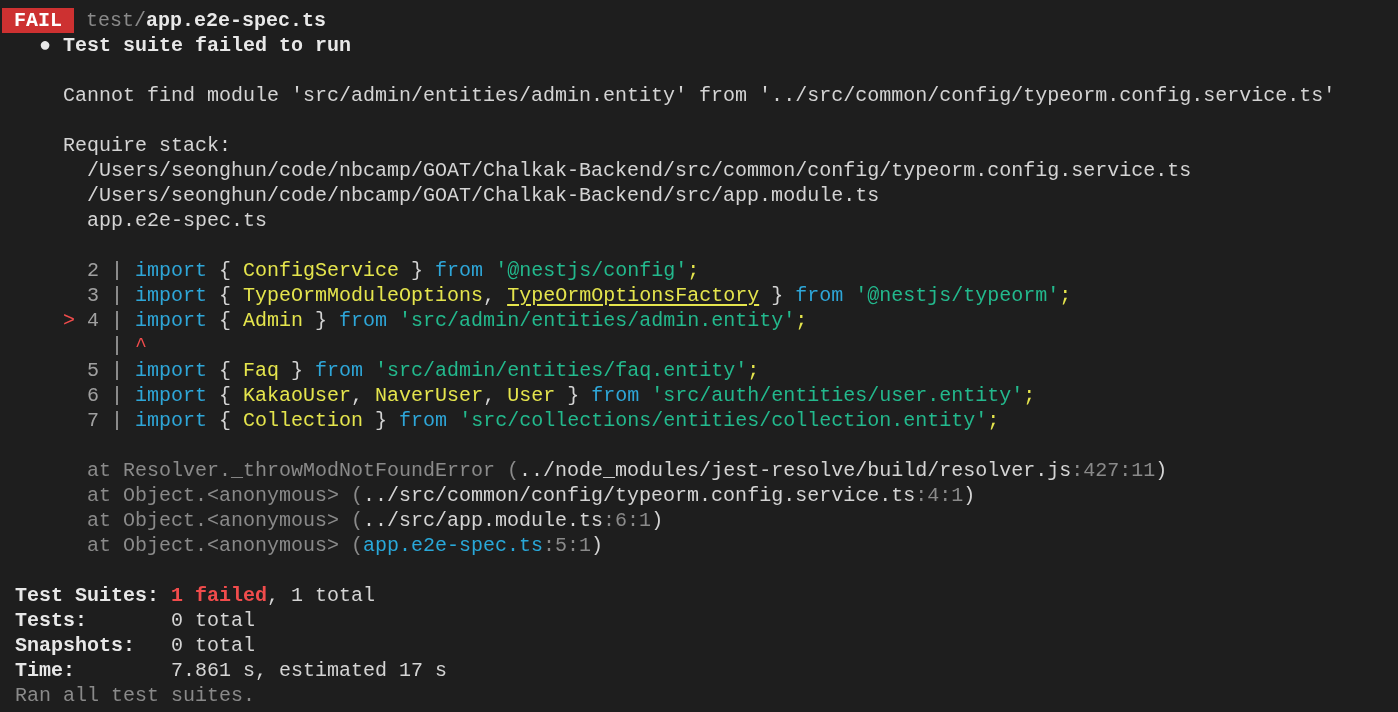 Image resolution: width=1398 pixels, height=712 pixels. What do you see at coordinates (639, 170) in the screenshot?
I see `output-line: /Users/seonghun/code/nbcamp/GOAT/Chalkak-Backend/src/common/config/typeorm.config.service.ts` at bounding box center [639, 170].